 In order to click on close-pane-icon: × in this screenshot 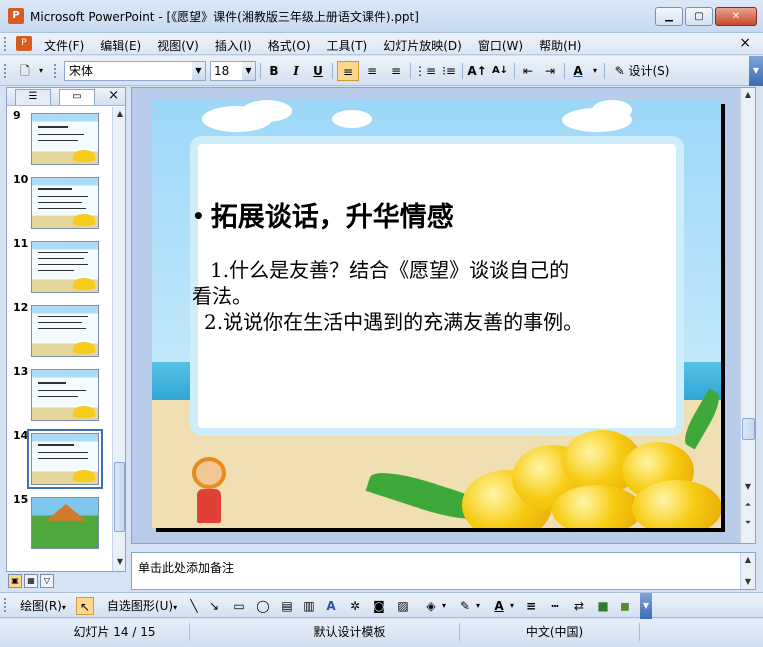, I will do `click(113, 95)`.